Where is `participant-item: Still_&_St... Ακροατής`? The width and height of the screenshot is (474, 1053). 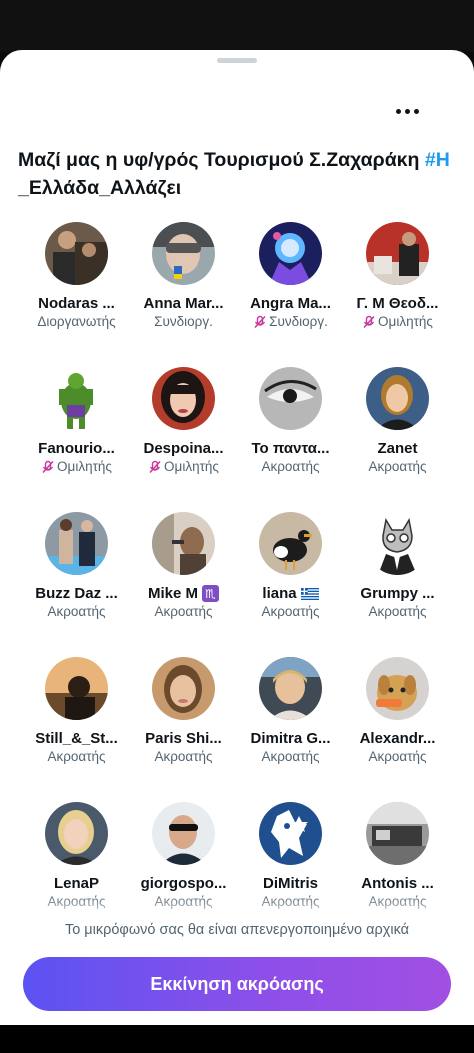 participant-item: Still_&_St... Ακροατής is located at coordinates (76, 718).